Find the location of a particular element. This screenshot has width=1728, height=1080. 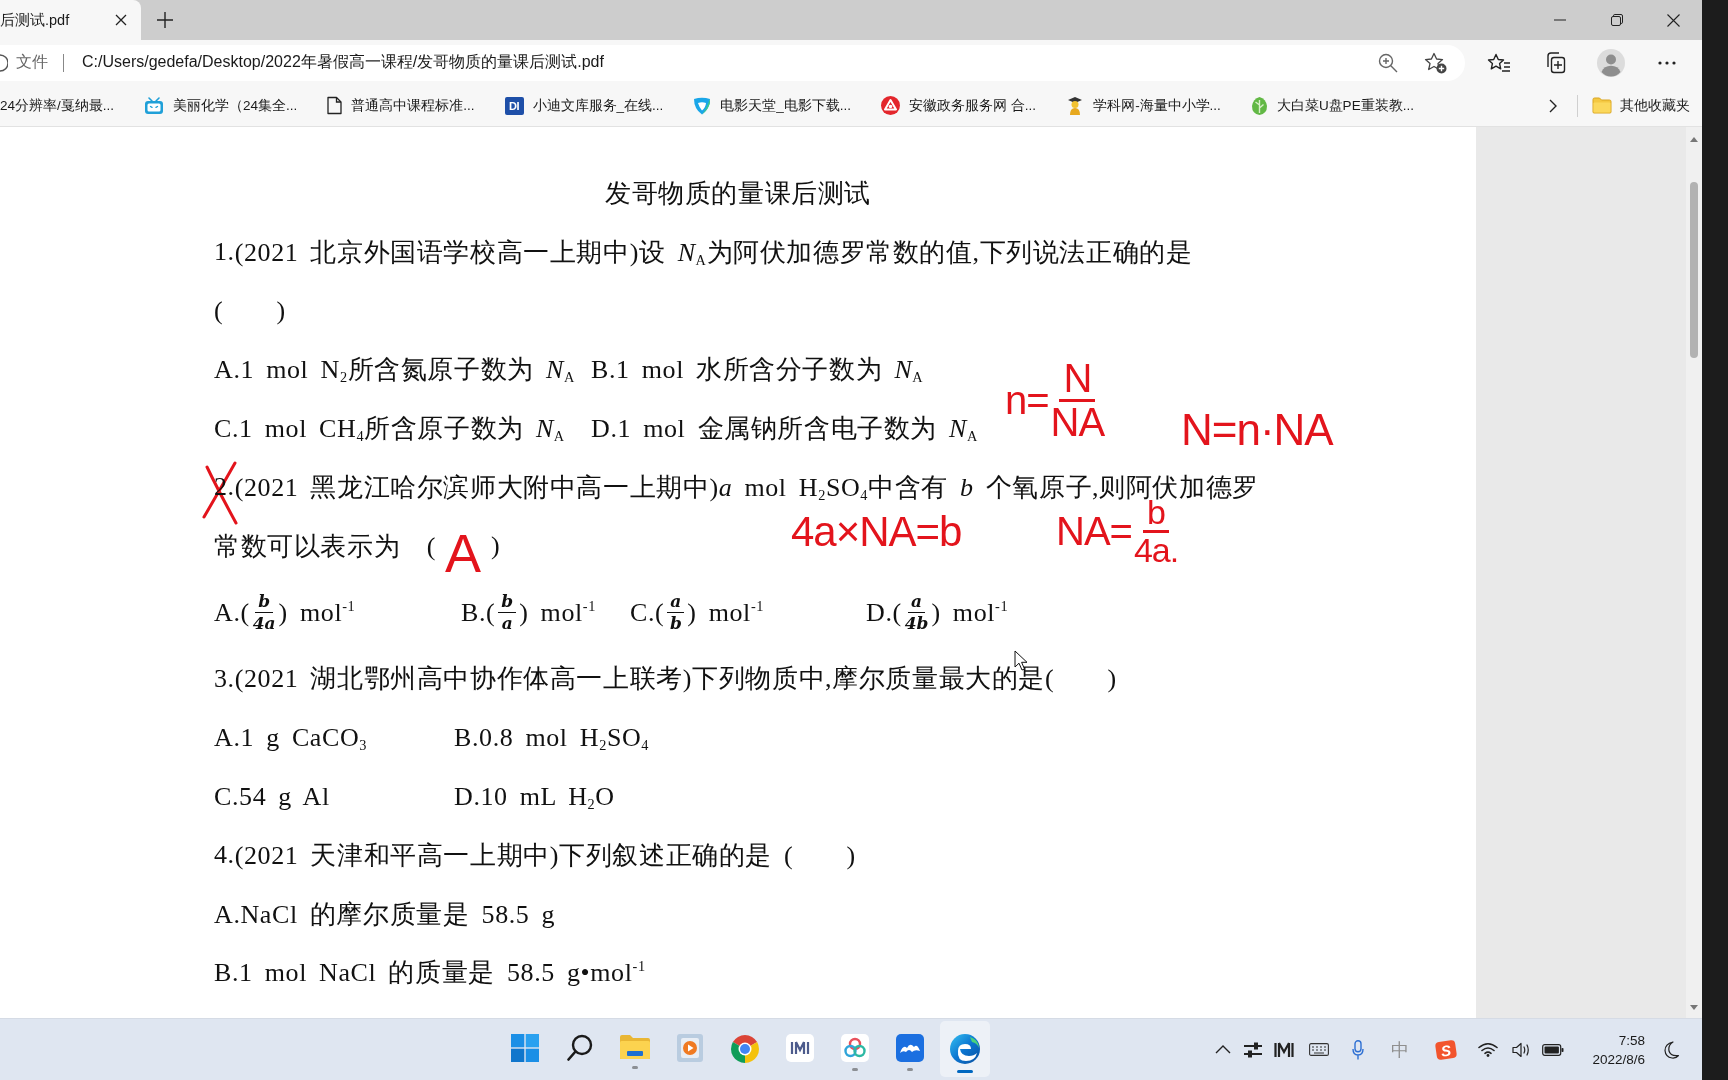

leaf-icon is located at coordinates (1259, 105).